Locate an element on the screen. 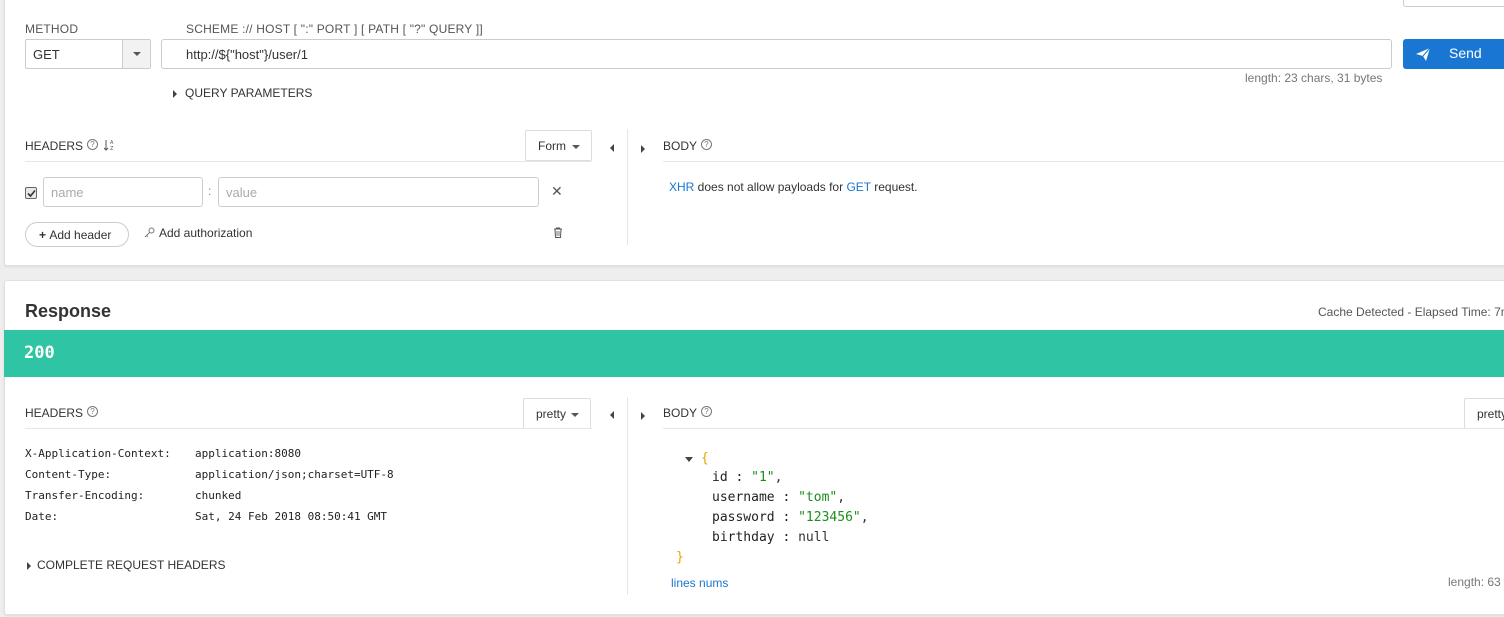 This screenshot has height=617, width=1504. json-entry: password : "123456", is located at coordinates (790, 517).